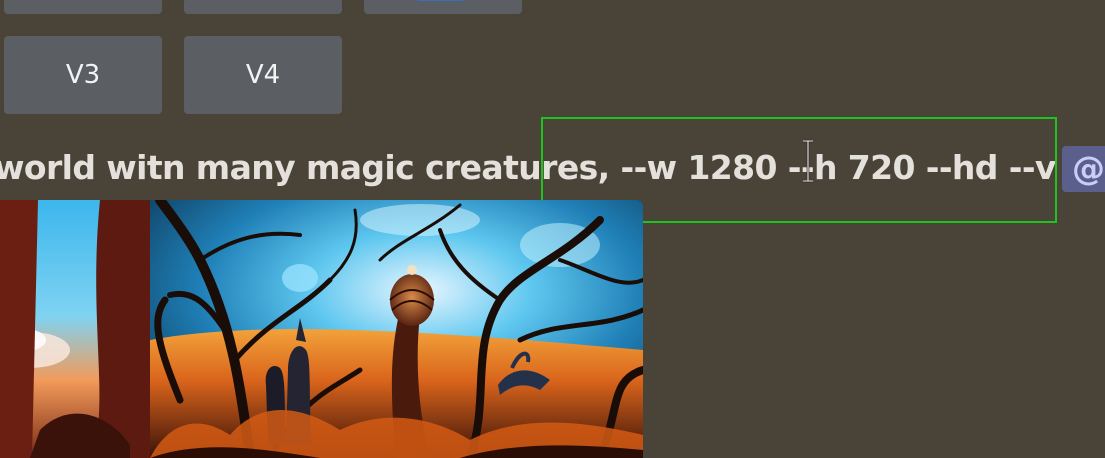 The width and height of the screenshot is (1105, 458). What do you see at coordinates (808, 161) in the screenshot?
I see `text-cursor-icon` at bounding box center [808, 161].